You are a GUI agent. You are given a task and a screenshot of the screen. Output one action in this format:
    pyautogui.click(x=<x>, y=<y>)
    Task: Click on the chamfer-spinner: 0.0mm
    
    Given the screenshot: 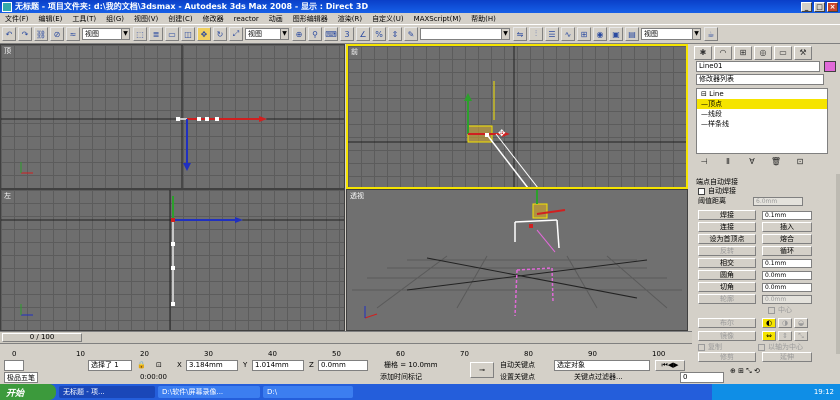 What is the action you would take?
    pyautogui.click(x=787, y=287)
    